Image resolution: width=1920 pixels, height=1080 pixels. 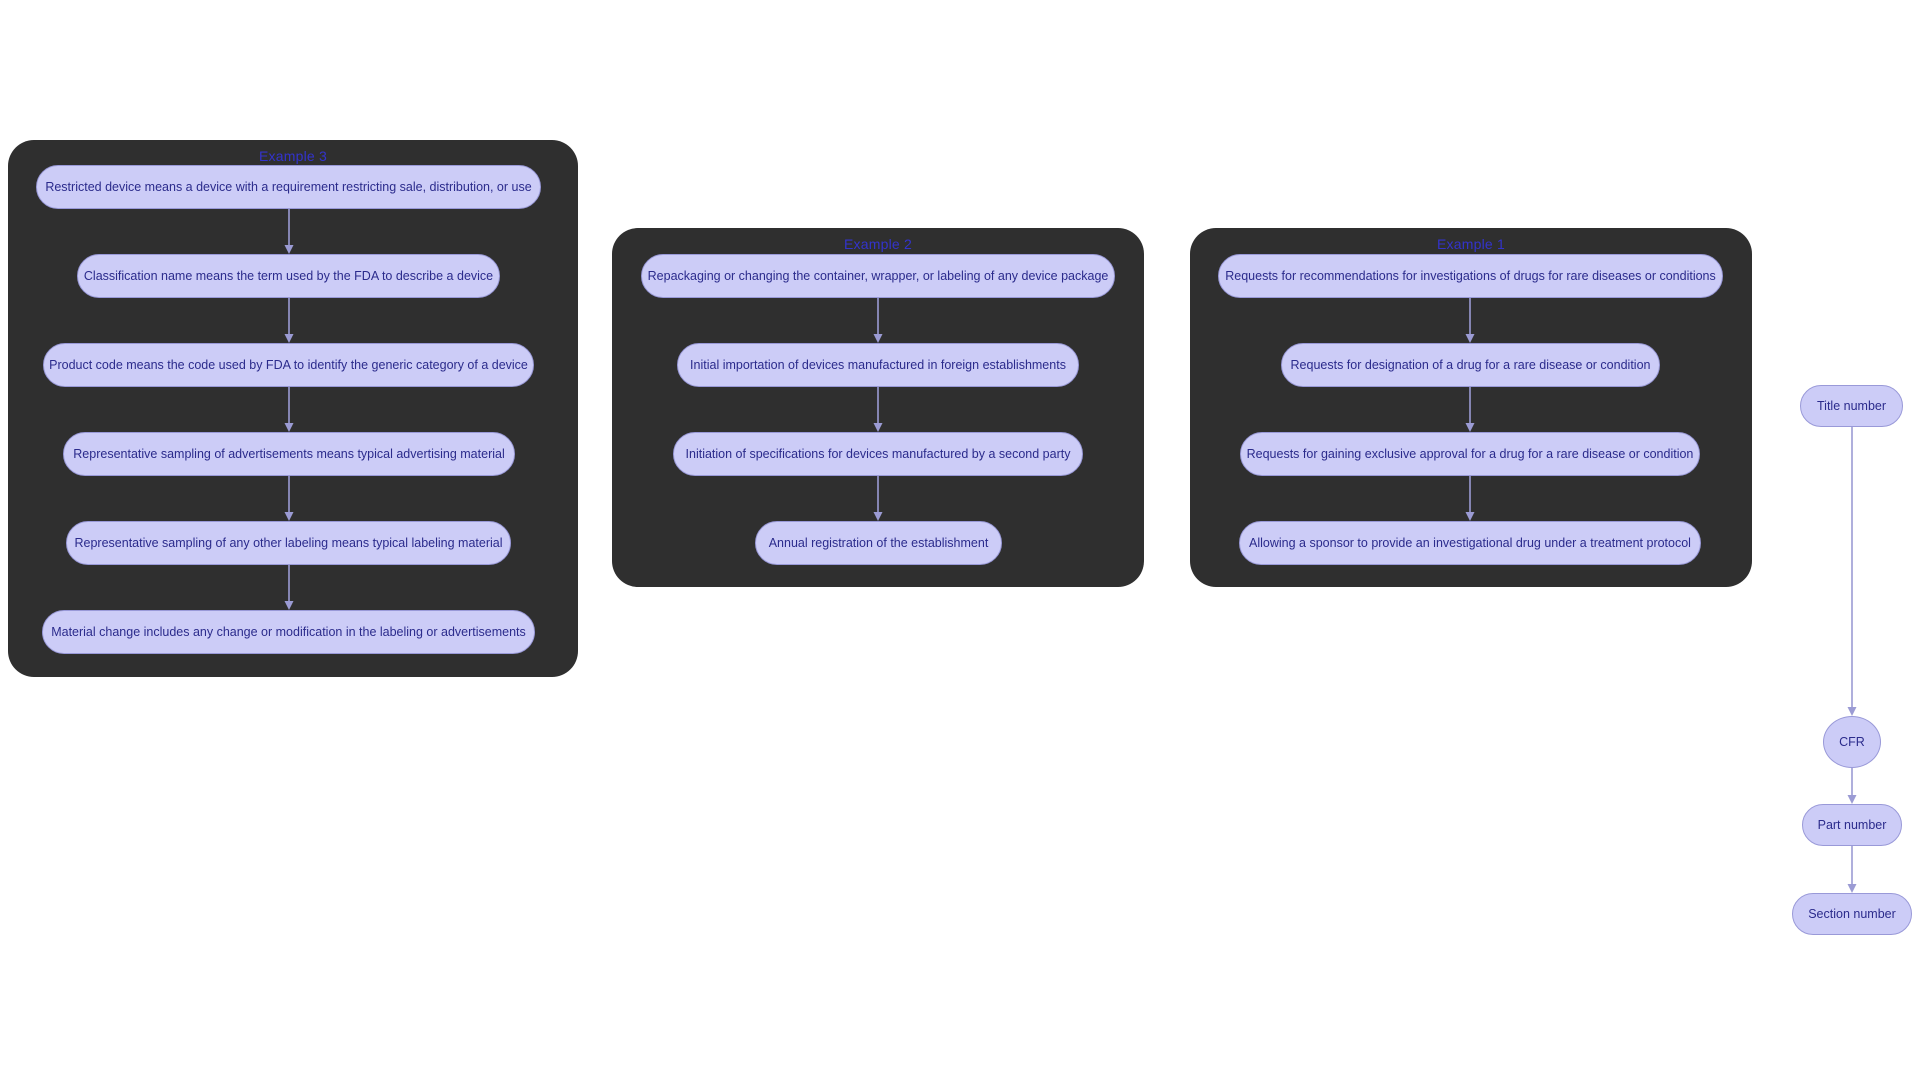 I want to click on flow-node: Title number, so click(x=1851, y=406).